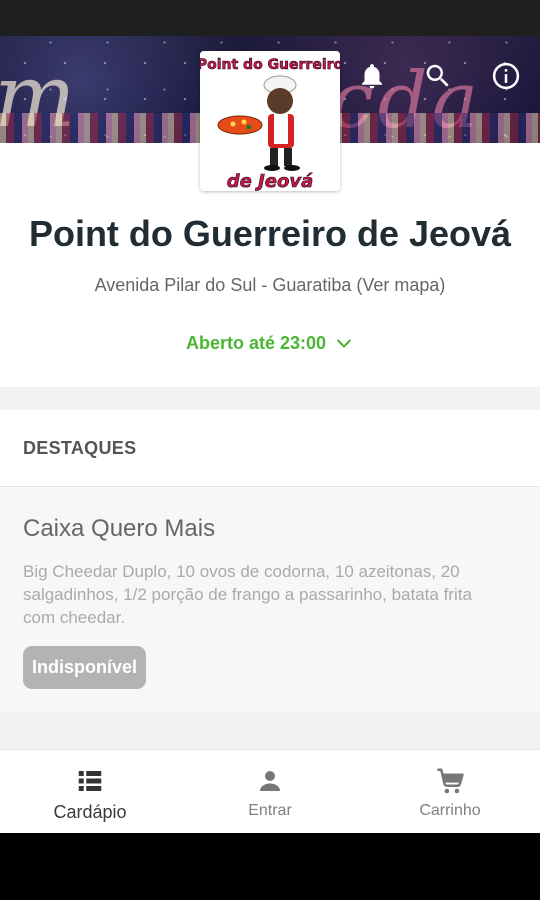  Describe the element at coordinates (256, 343) in the screenshot. I see `open-status-label: Aberto até 23:00` at that location.